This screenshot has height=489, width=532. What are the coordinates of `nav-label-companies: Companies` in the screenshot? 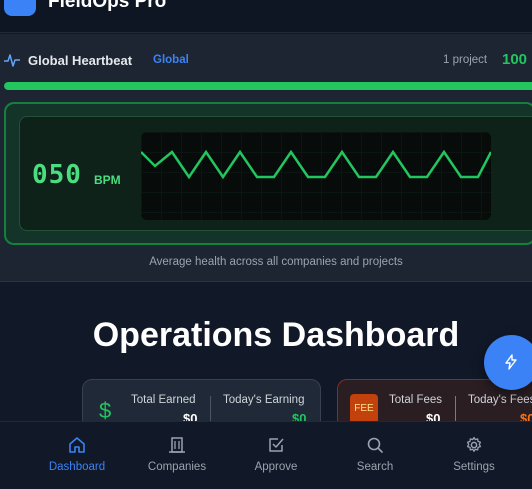 It's located at (177, 467).